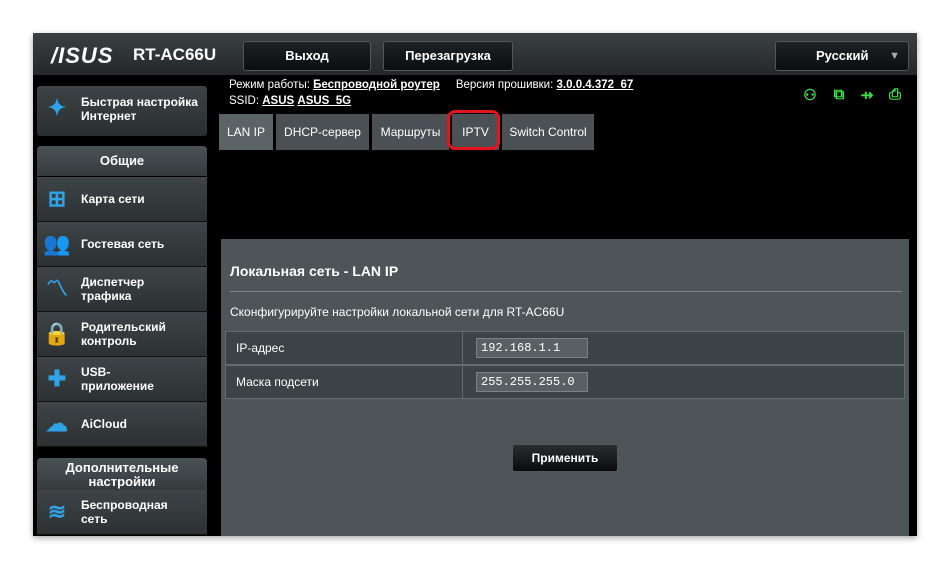  Describe the element at coordinates (595, 85) in the screenshot. I see `firmware-link: 3.0.0.4.372_67` at that location.